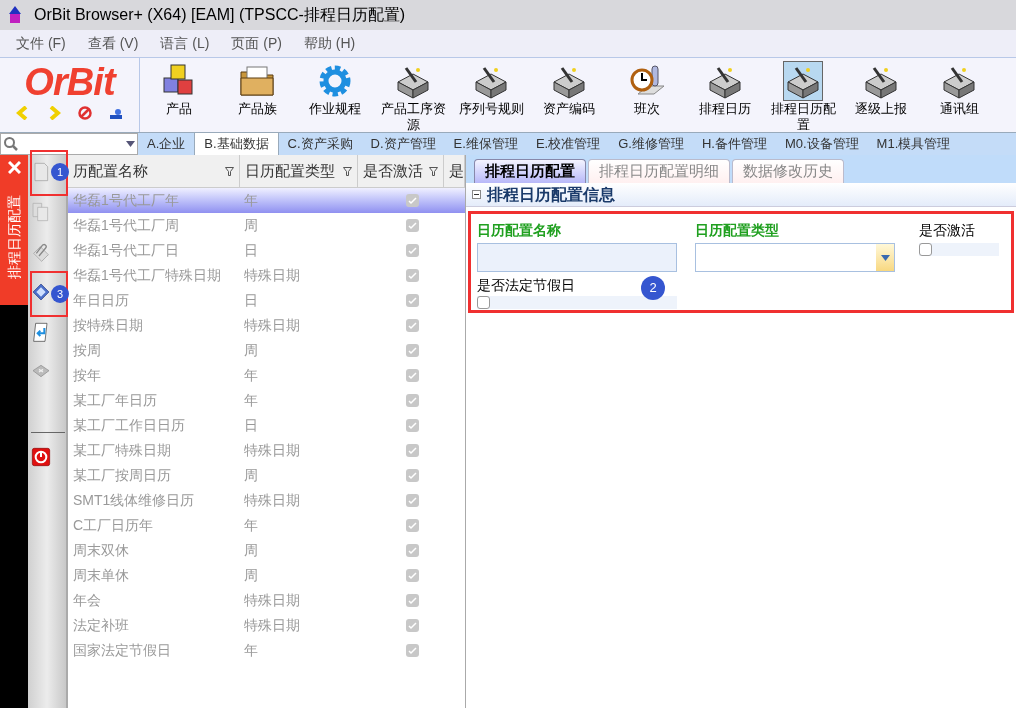 This screenshot has height=708, width=1016. Describe the element at coordinates (87, 600) in the screenshot. I see `table-cell-text: 年会` at that location.